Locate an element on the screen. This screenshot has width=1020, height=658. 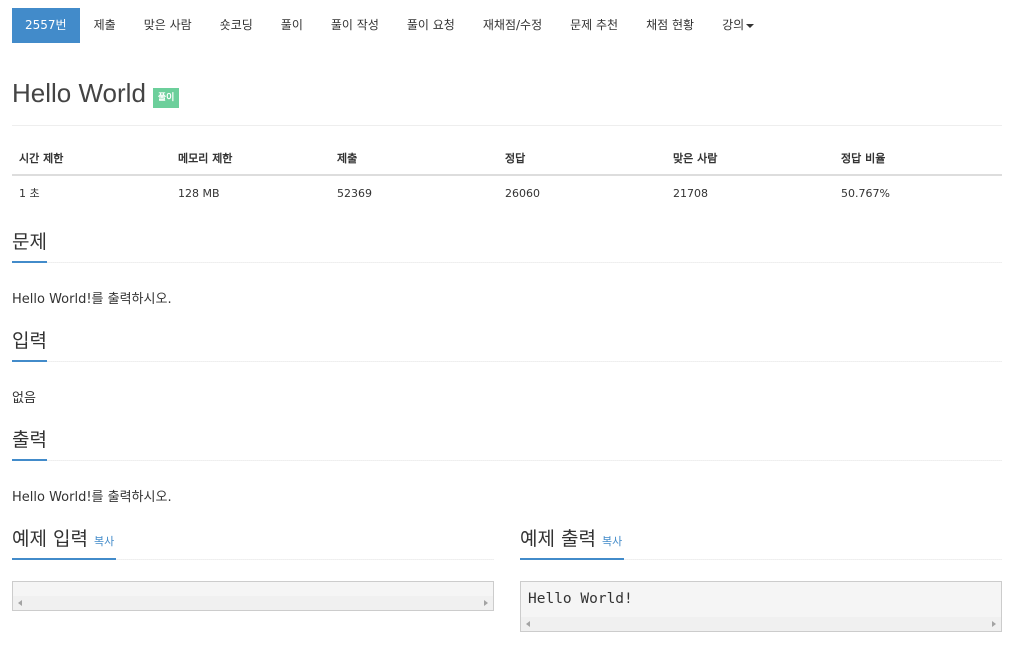
sample-output-box: Hello World! is located at coordinates (761, 606).